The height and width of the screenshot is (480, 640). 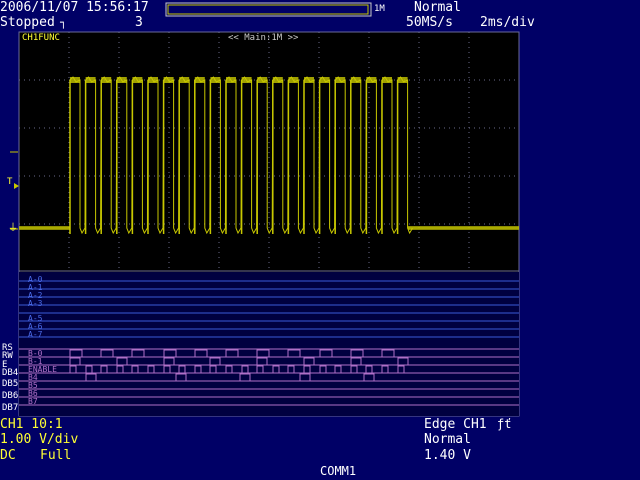 I want to click on trigger-mode-footer: Normal, so click(x=447, y=439).